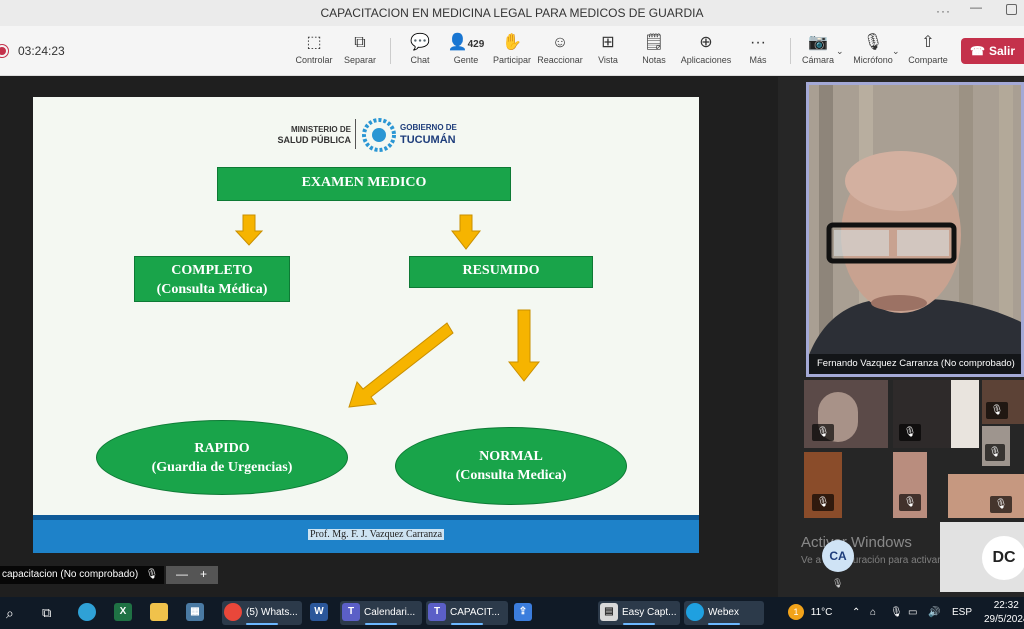 This screenshot has width=1024, height=629. I want to click on excel-taskbar-icon: X, so click(125, 613).